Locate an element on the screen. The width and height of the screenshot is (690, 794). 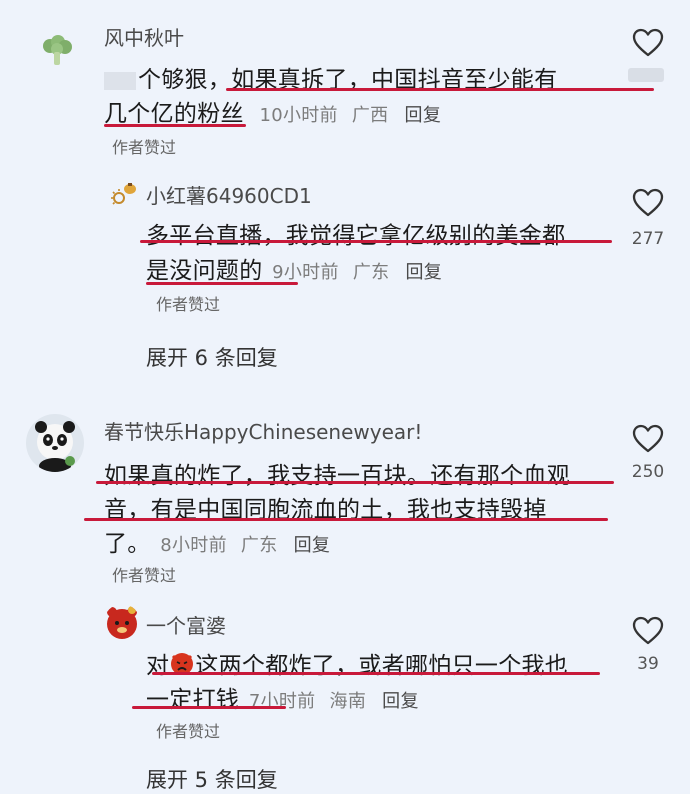
comment-text: 是没问题的 9小时前 广东 回复 is located at coordinates (294, 271).